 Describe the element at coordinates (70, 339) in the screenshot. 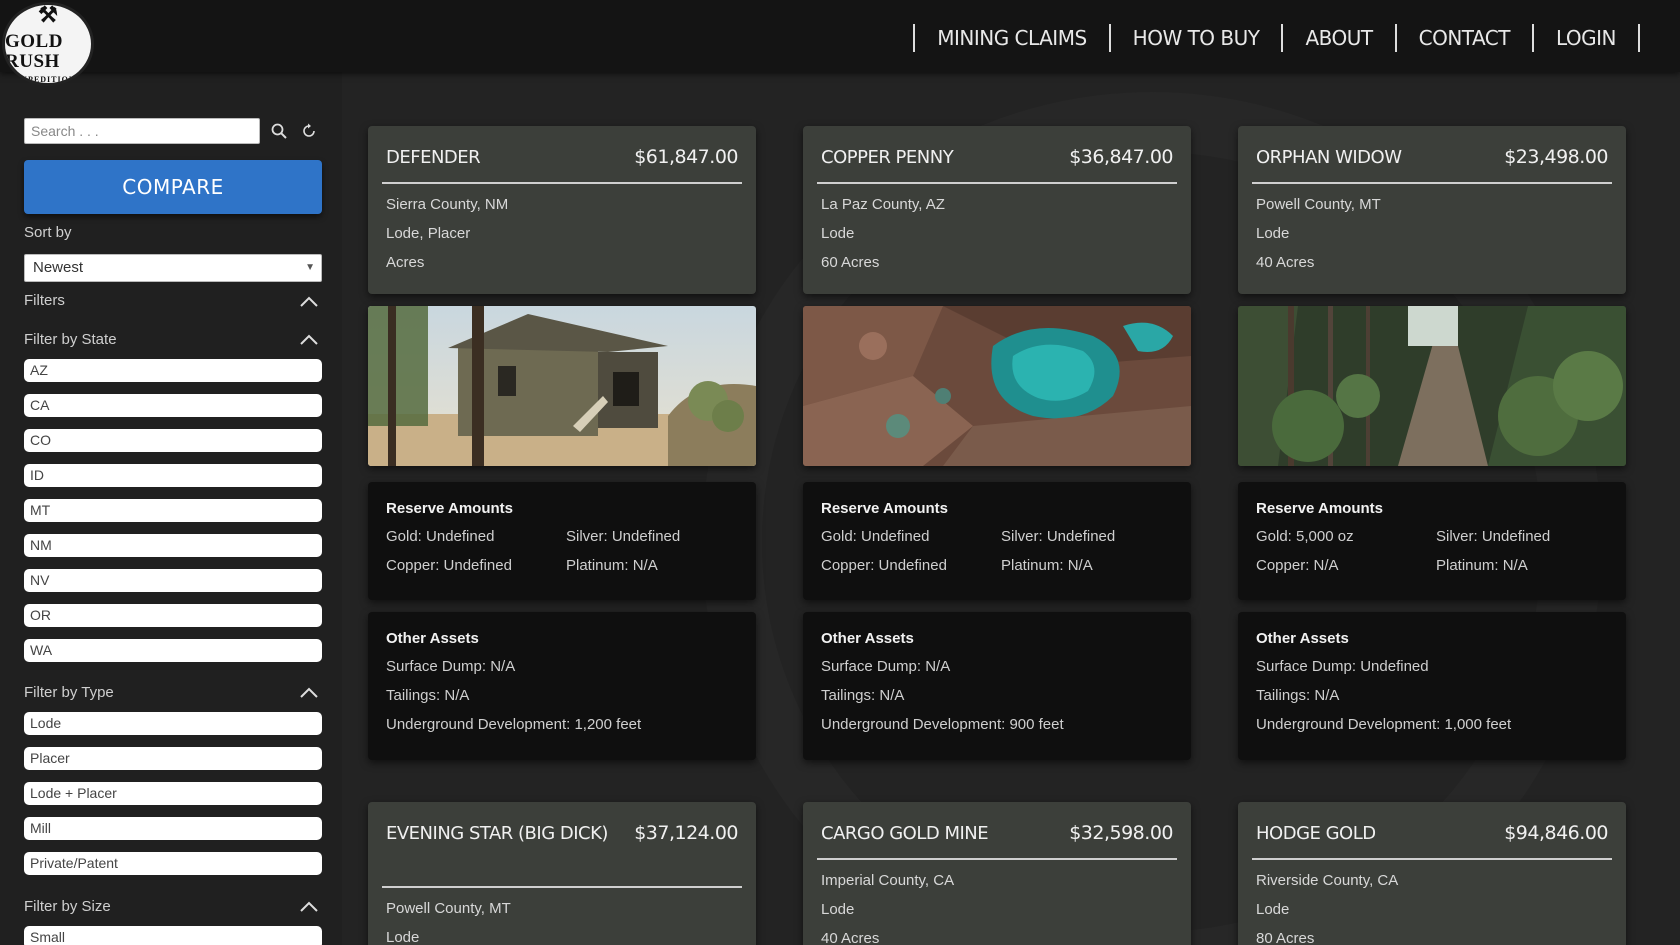

I see `filter-by-state-label: Filter by State` at that location.